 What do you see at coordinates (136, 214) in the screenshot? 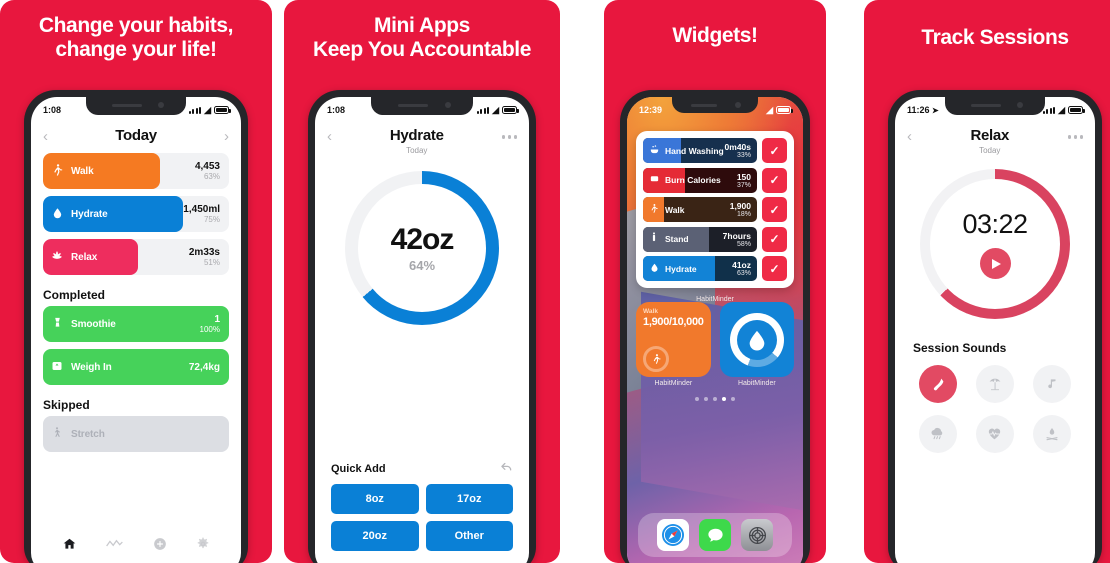
I see `habit-row-hydrate: Hydrate 1,450ml 75%` at bounding box center [136, 214].